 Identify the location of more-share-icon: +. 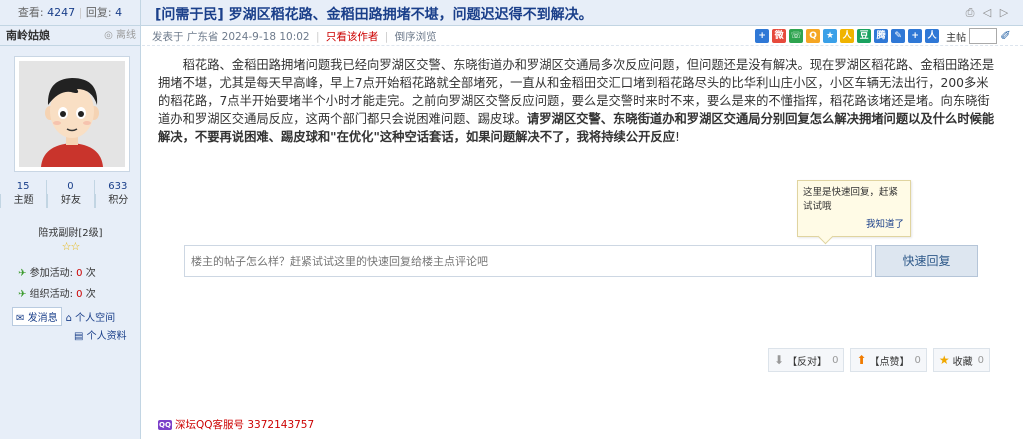
(915, 36).